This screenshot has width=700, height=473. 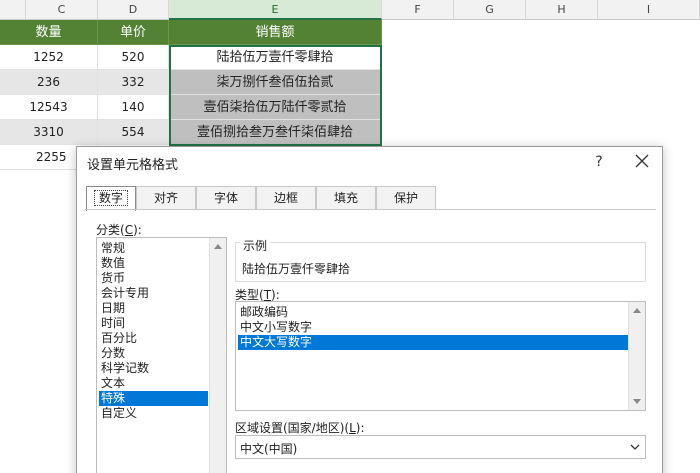 What do you see at coordinates (13, 10) in the screenshot?
I see `column-header-spacer` at bounding box center [13, 10].